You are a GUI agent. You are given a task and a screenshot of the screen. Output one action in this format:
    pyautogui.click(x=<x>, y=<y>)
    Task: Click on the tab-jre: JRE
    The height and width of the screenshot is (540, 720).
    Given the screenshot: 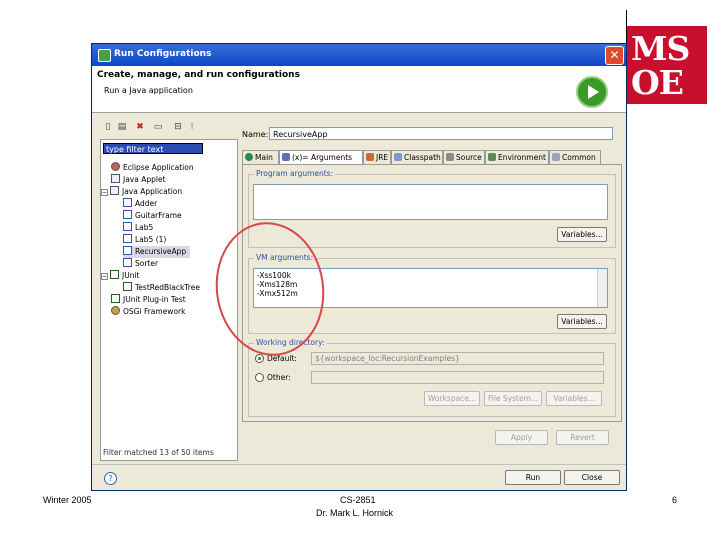 What is the action you would take?
    pyautogui.click(x=377, y=157)
    